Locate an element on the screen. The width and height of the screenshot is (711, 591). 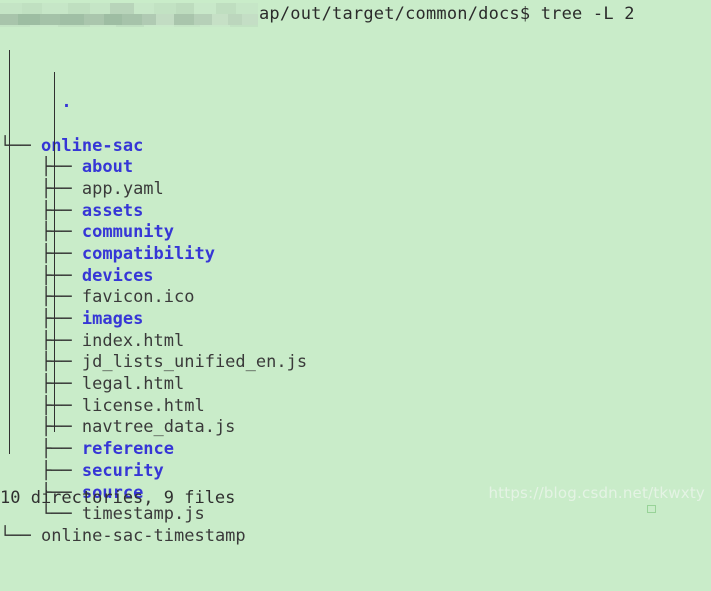
tree-entry-file: favicon.ico is located at coordinates (138, 297).